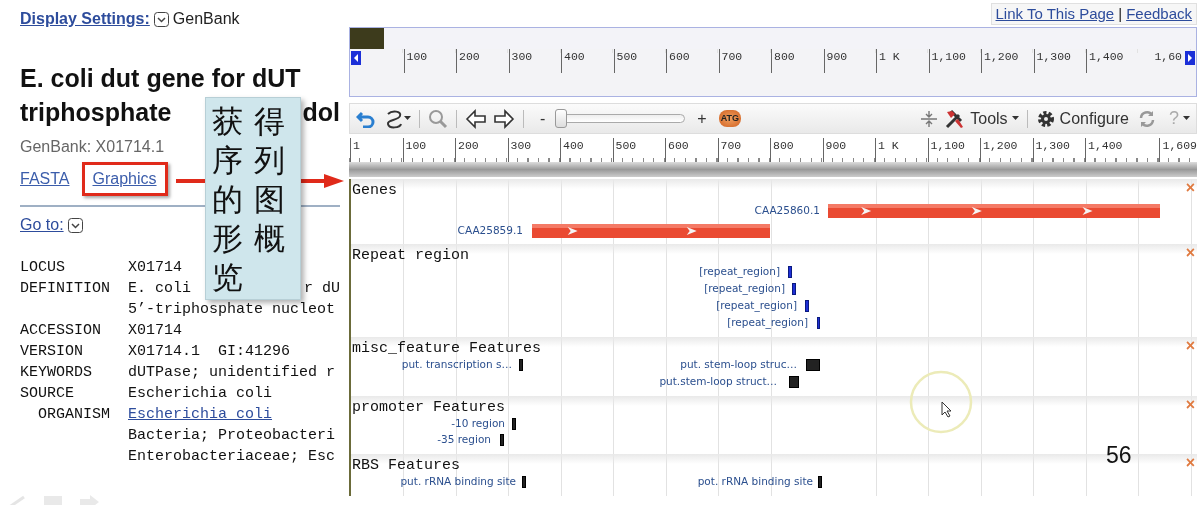 Image resolution: width=1199 pixels, height=505 pixels. Describe the element at coordinates (73, 414) in the screenshot. I see `field-label: ORGANISM` at that location.